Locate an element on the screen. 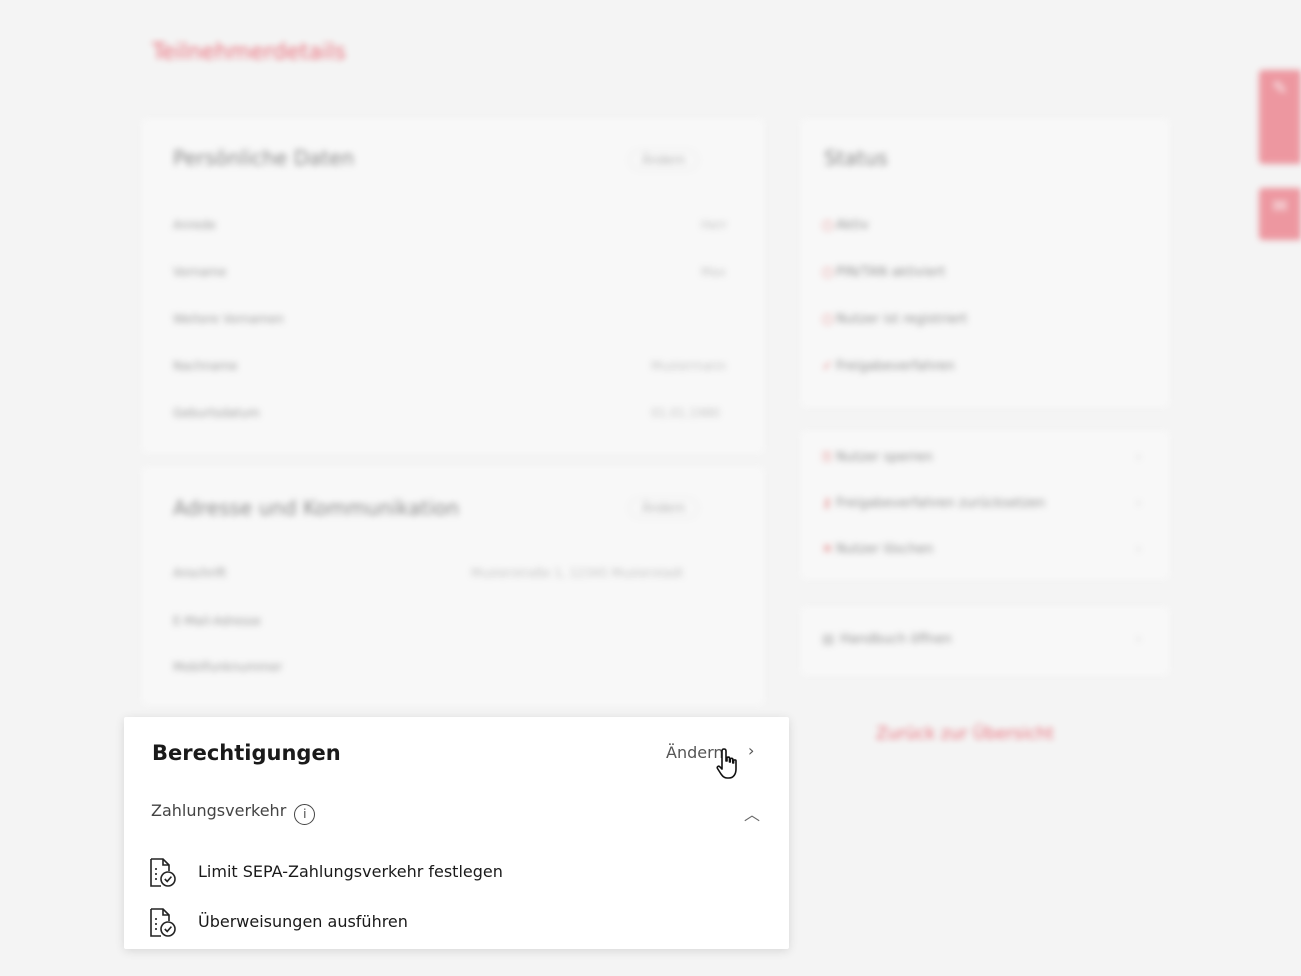  chevron-up-icon: ︿ is located at coordinates (752, 813).